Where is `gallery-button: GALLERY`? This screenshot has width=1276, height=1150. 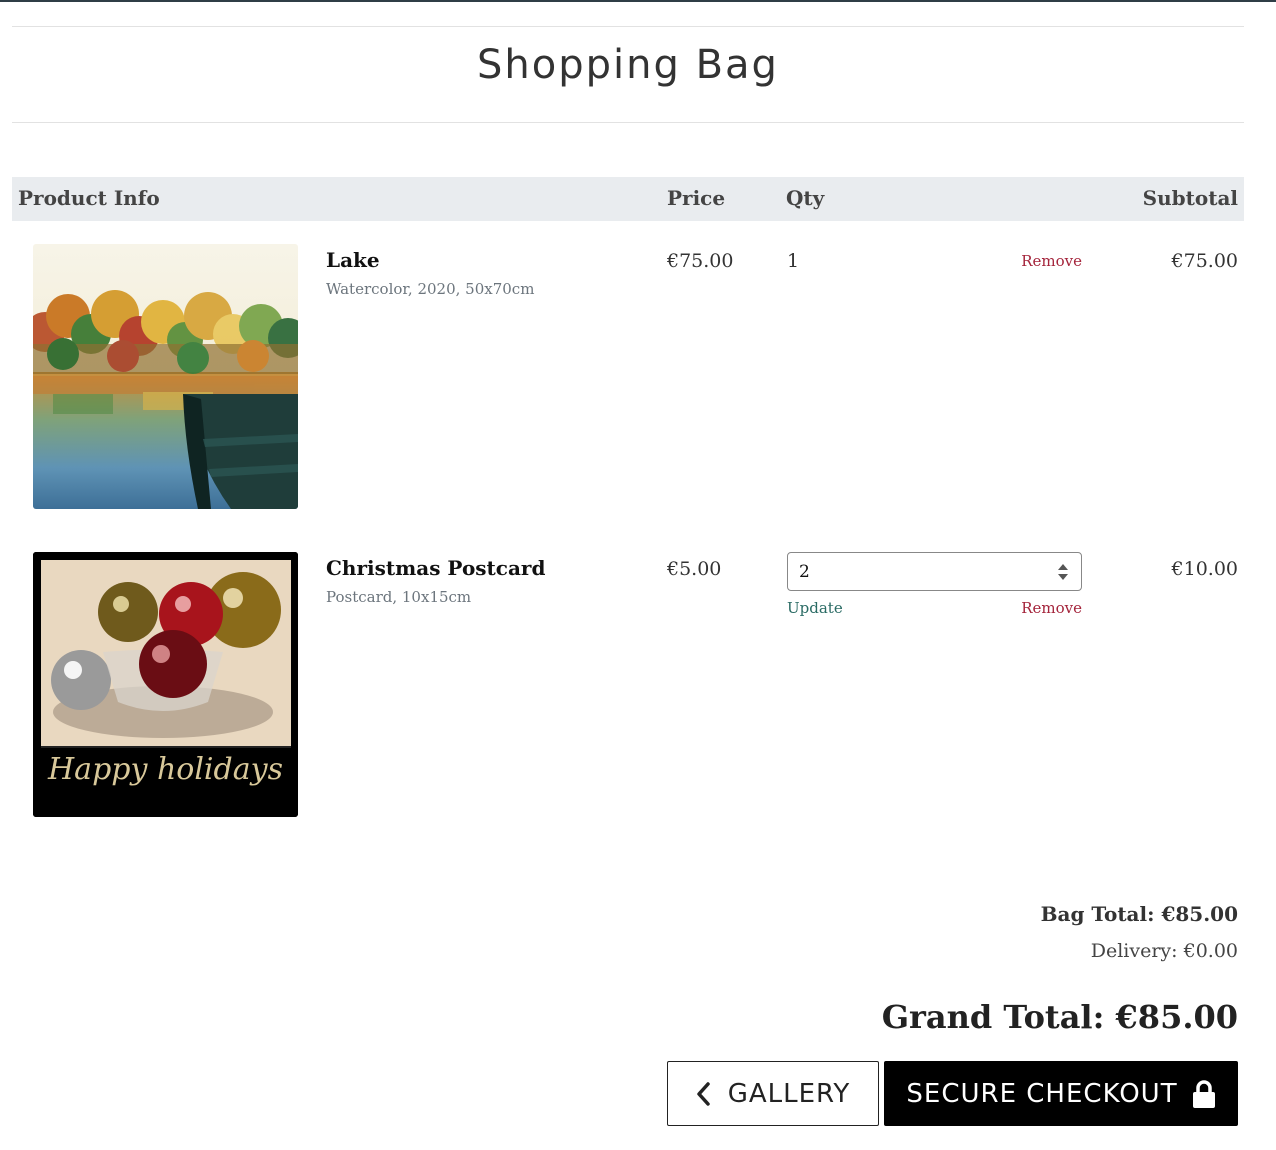 gallery-button: GALLERY is located at coordinates (773, 1093).